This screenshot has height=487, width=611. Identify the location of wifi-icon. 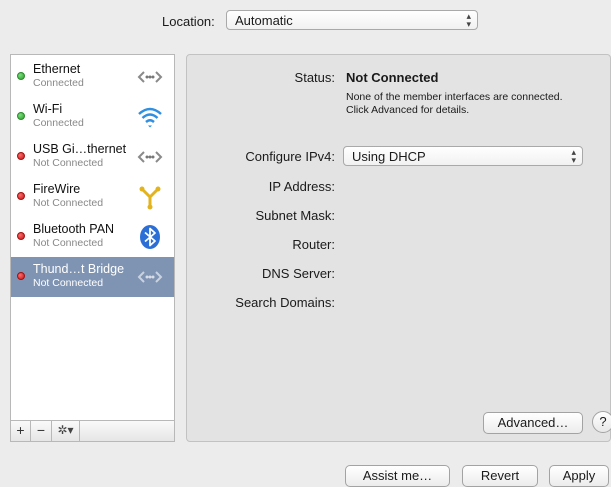
(150, 117).